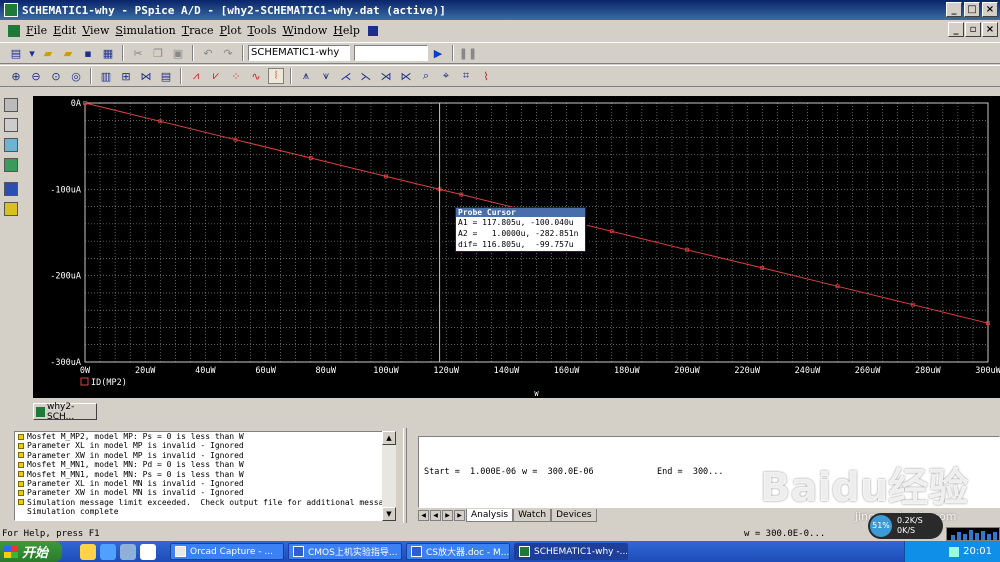 The image size is (1000, 562). Describe the element at coordinates (16, 53) in the screenshot. I see `new-icon: ▤` at that location.